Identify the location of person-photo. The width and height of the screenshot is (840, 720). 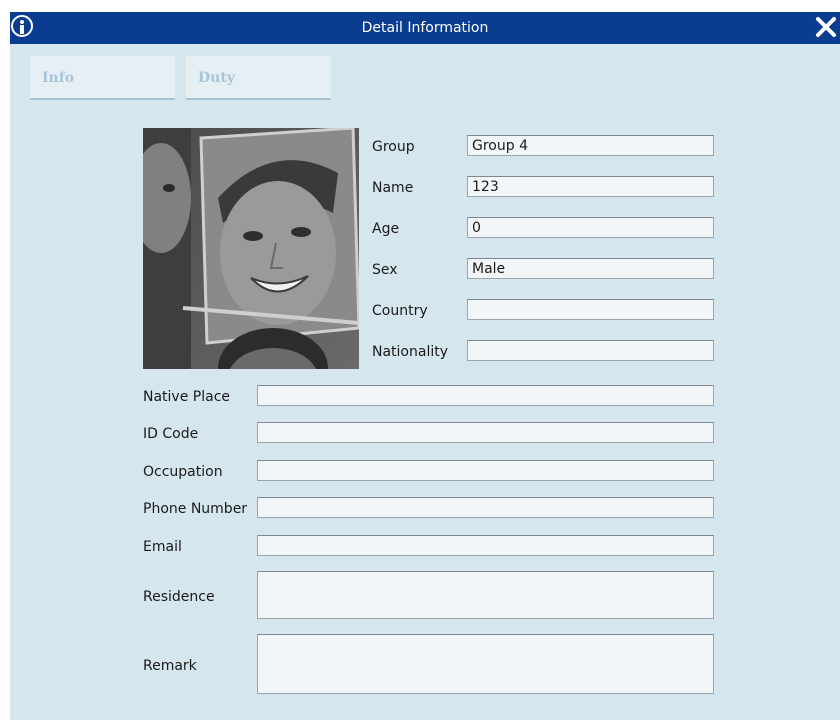
(251, 248).